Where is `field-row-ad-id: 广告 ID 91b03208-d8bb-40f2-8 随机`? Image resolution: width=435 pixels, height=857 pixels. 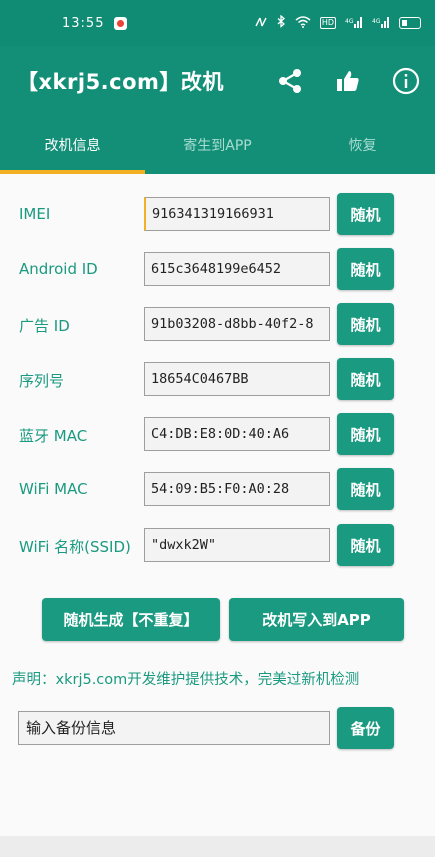
field-row-ad-id: 广告 ID 91b03208-d8bb-40f2-8 随机 is located at coordinates (217, 325).